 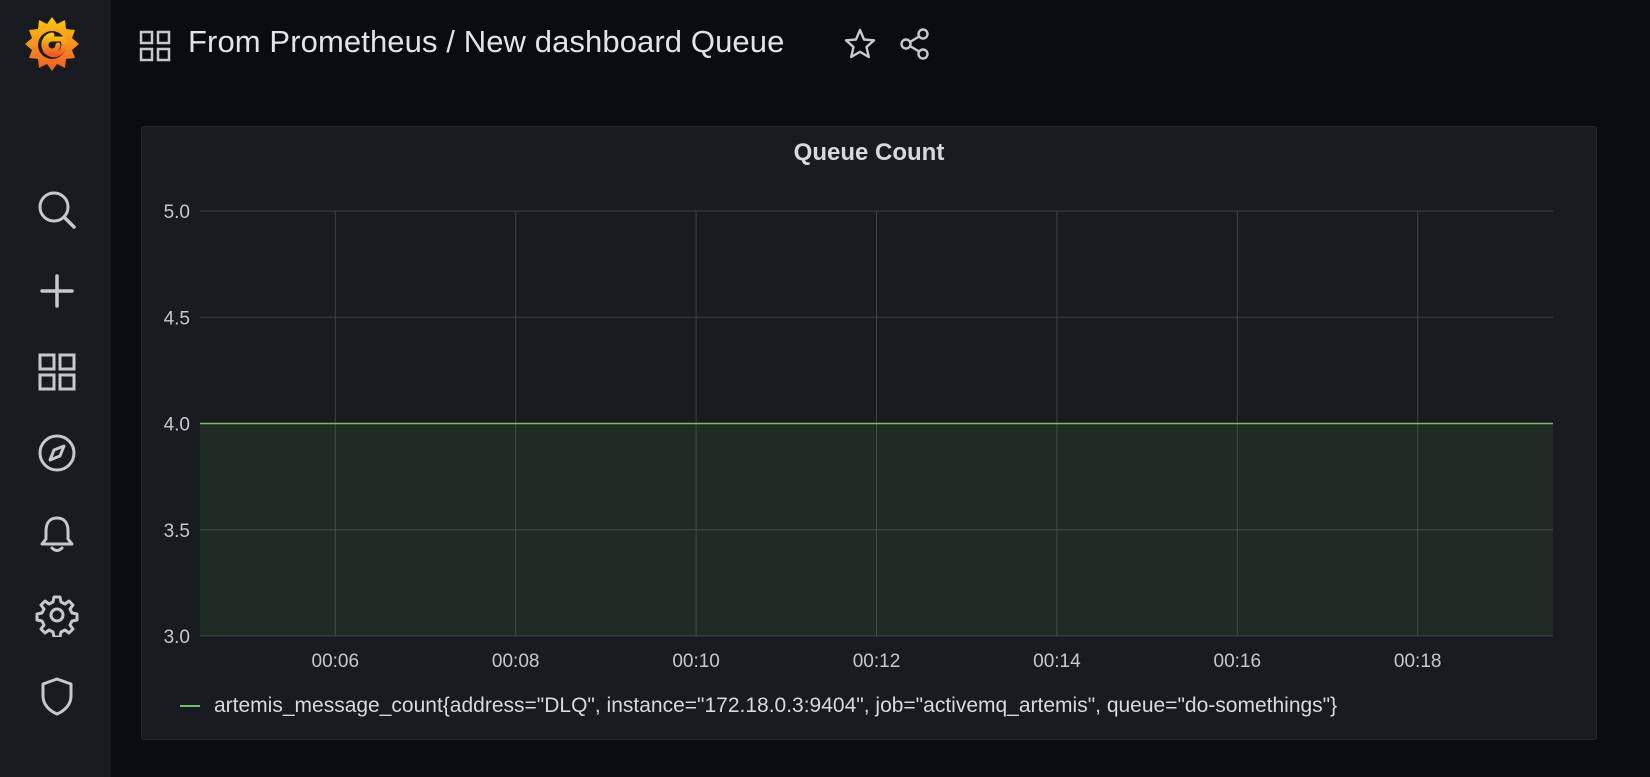 What do you see at coordinates (177, 531) in the screenshot?
I see `y-tick-label: 3.5` at bounding box center [177, 531].